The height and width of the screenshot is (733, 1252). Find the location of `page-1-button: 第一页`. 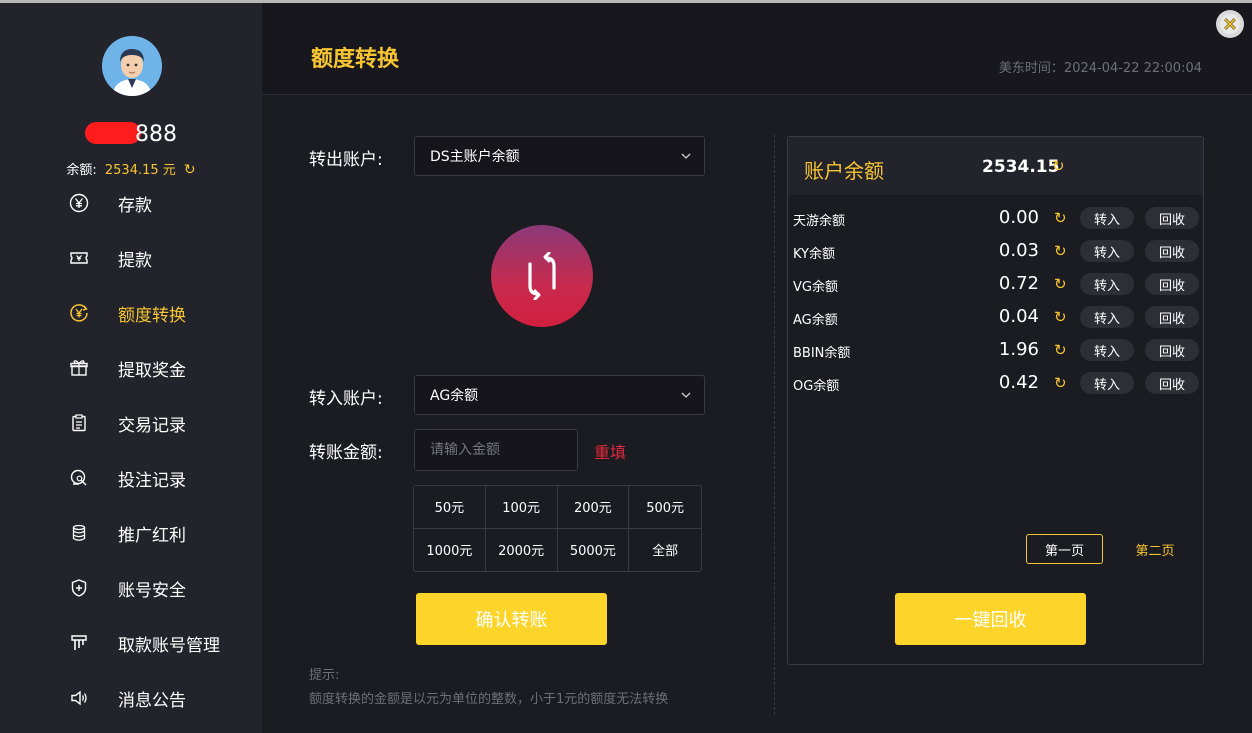

page-1-button: 第一页 is located at coordinates (1064, 549).